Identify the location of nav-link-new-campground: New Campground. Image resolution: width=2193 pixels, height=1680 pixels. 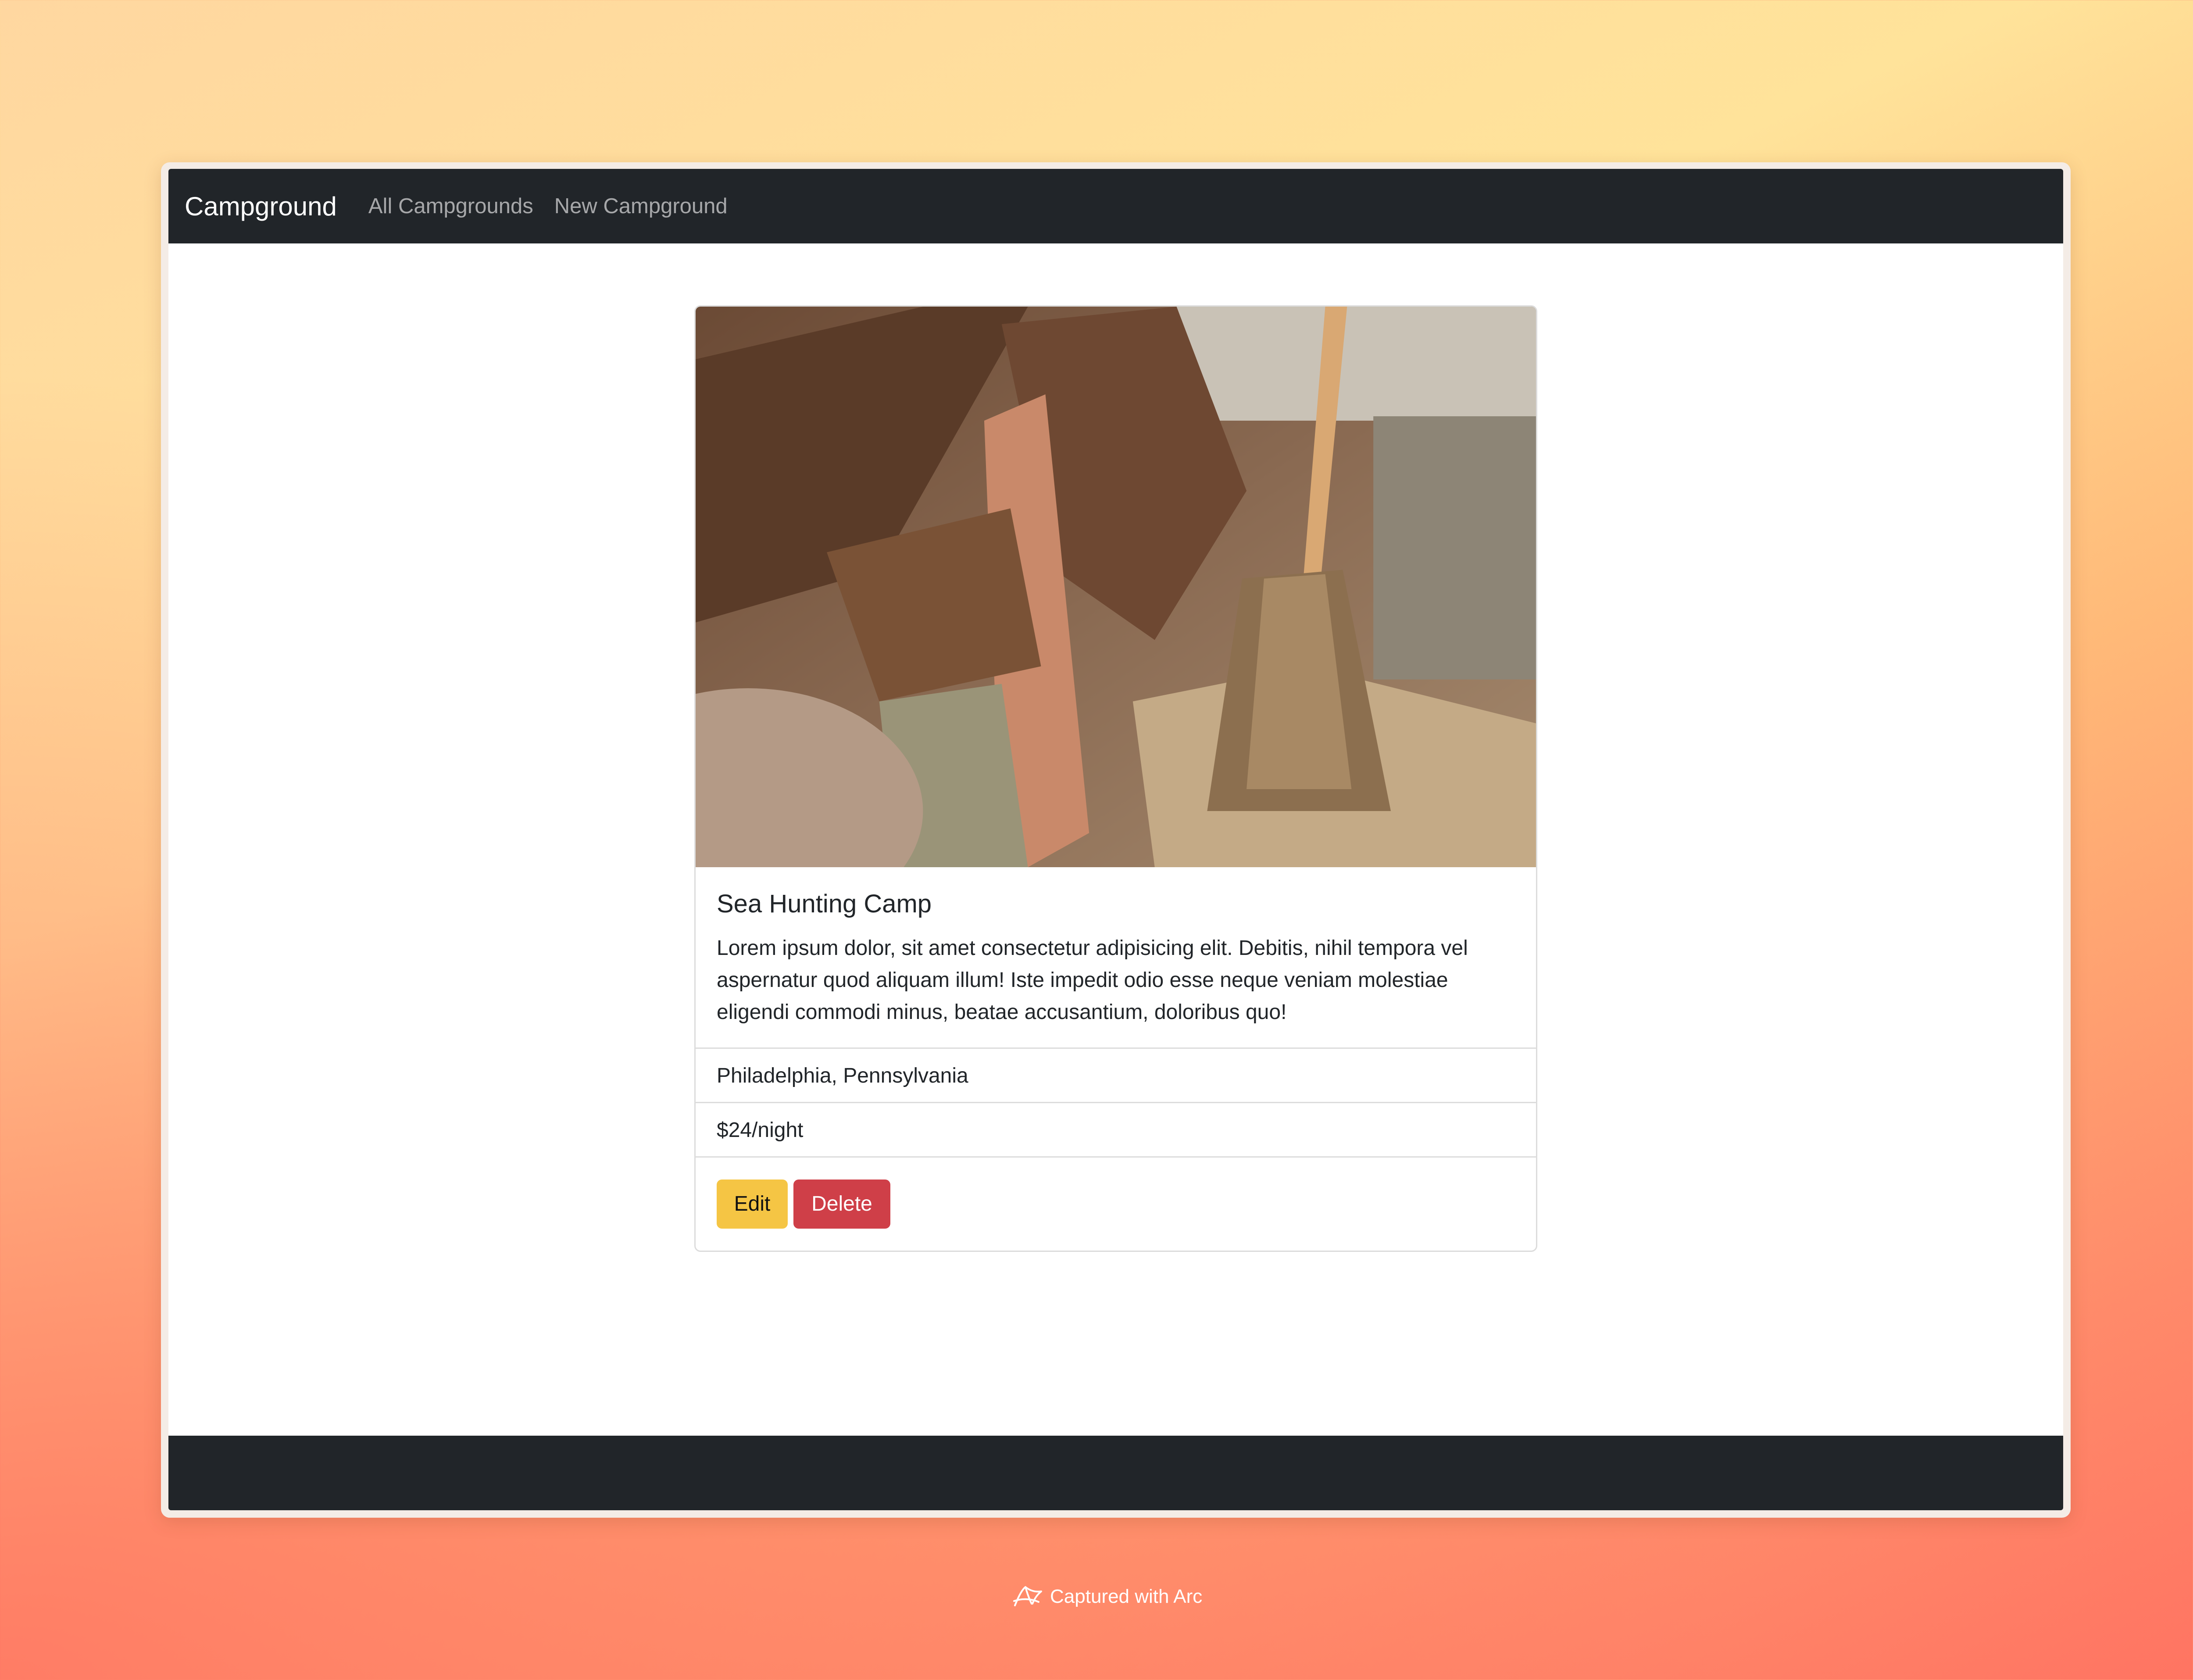
(641, 206).